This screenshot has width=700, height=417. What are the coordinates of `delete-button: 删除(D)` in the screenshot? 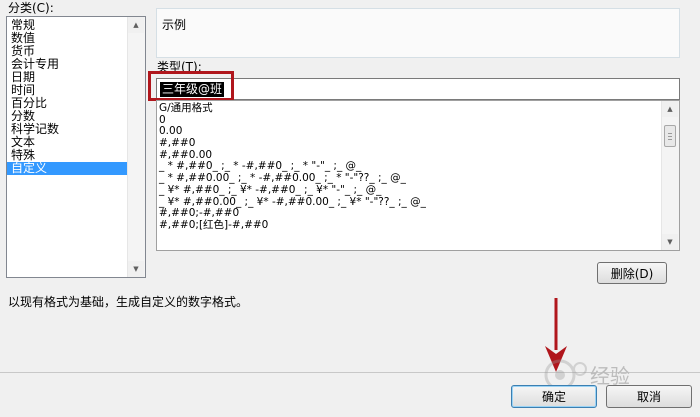 It's located at (632, 273).